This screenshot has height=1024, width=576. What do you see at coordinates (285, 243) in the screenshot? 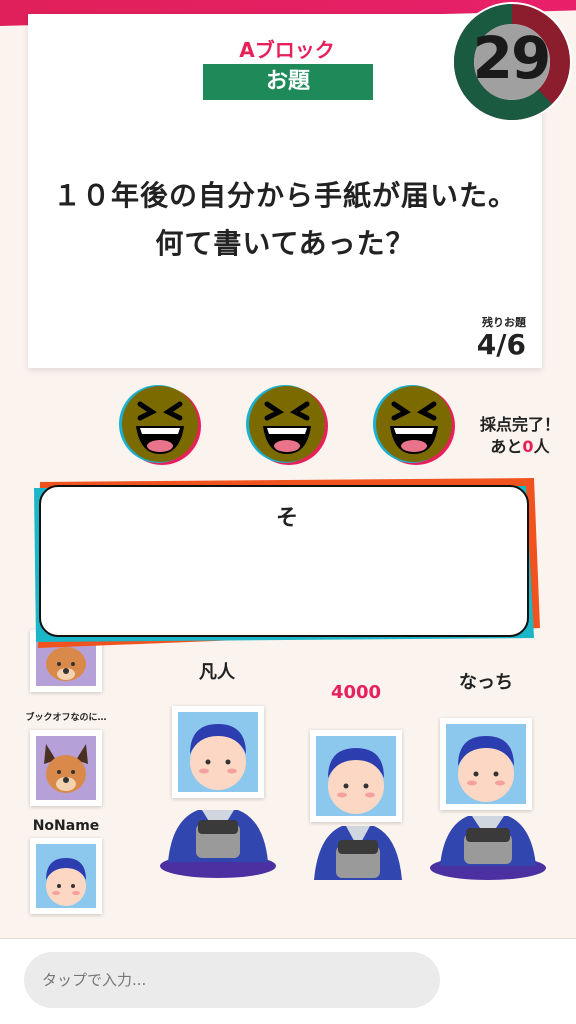
I see `topic-question-line2: 何て書いてあった？` at bounding box center [285, 243].